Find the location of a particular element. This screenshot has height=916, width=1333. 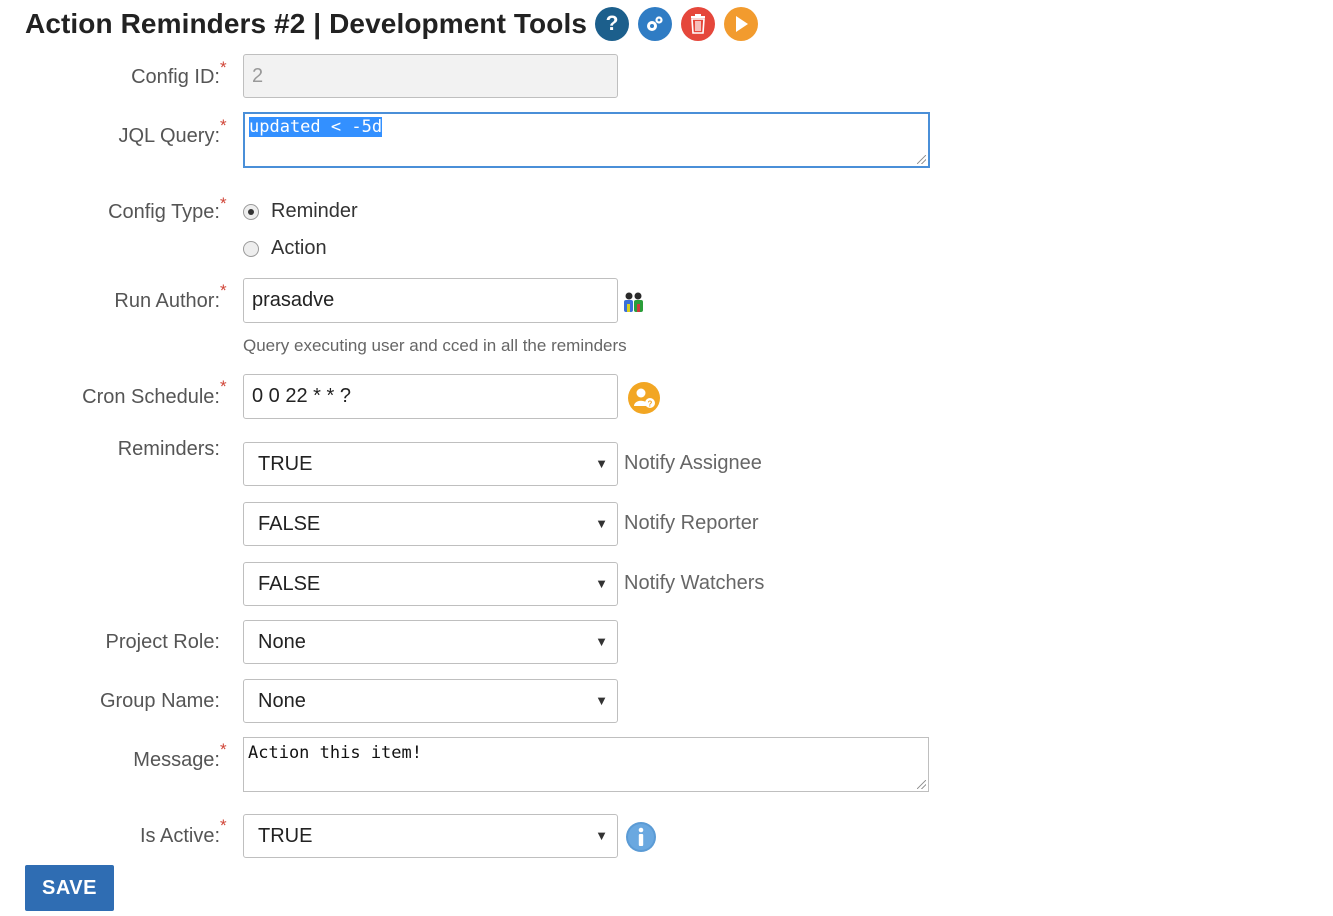

notify-reporter-select: FALSE ▼ is located at coordinates (430, 524).